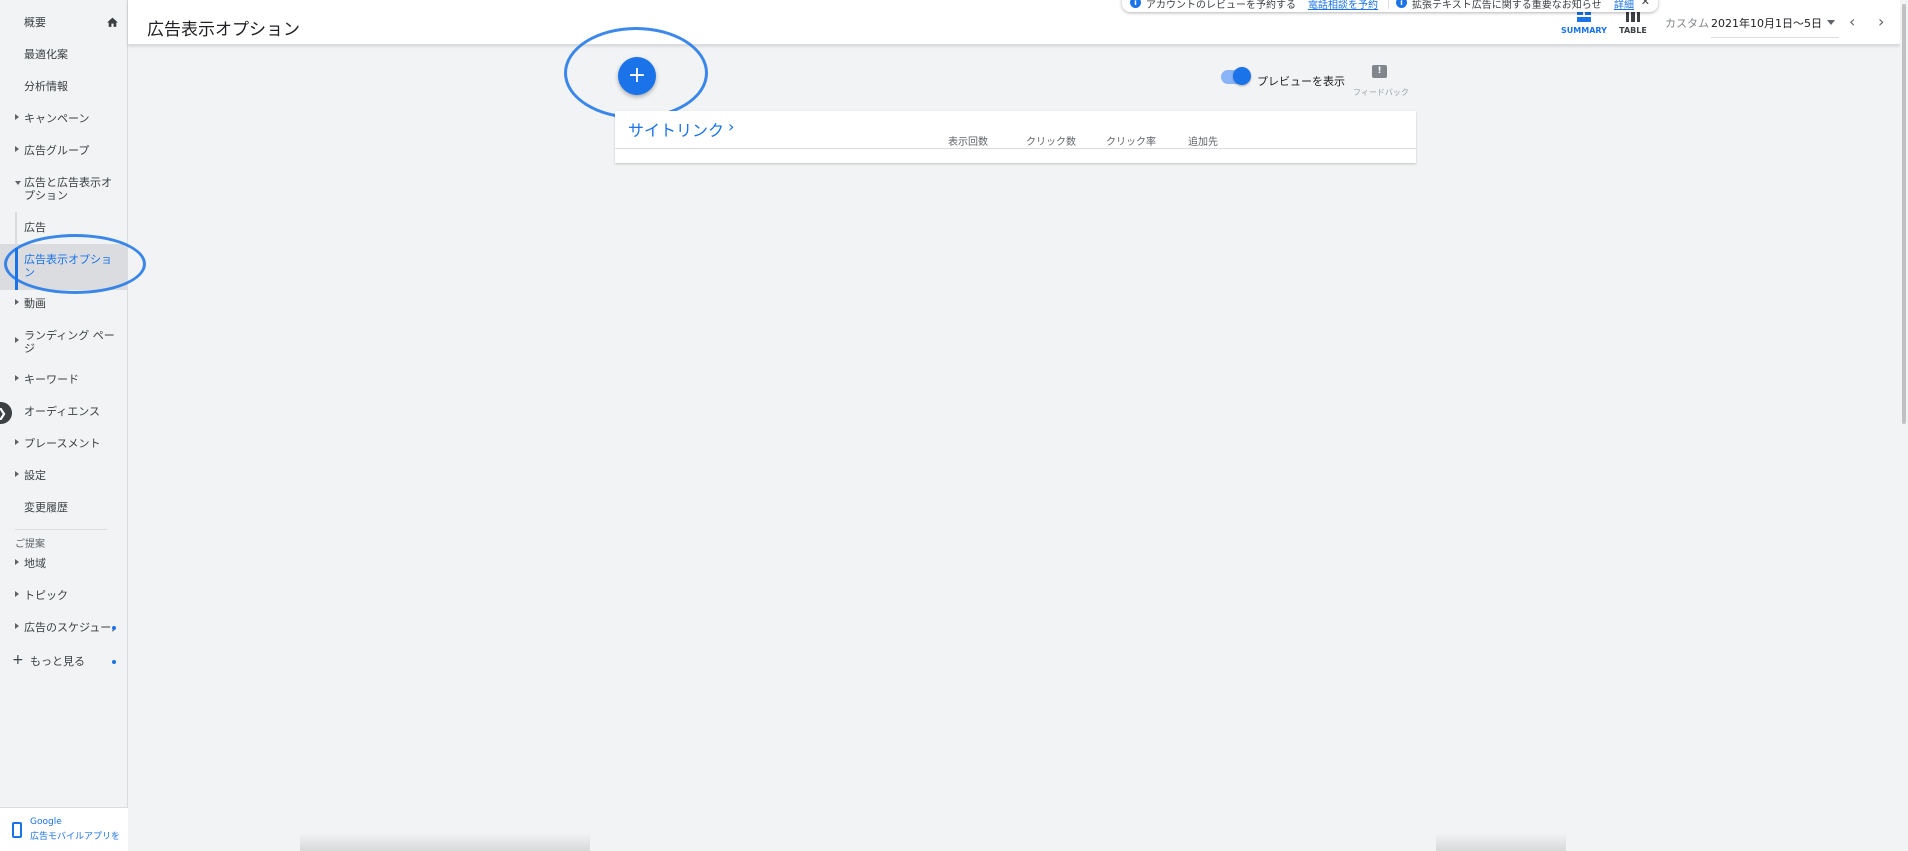 The image size is (1908, 851). I want to click on nav-item-label: 変更履歴, so click(46, 507).